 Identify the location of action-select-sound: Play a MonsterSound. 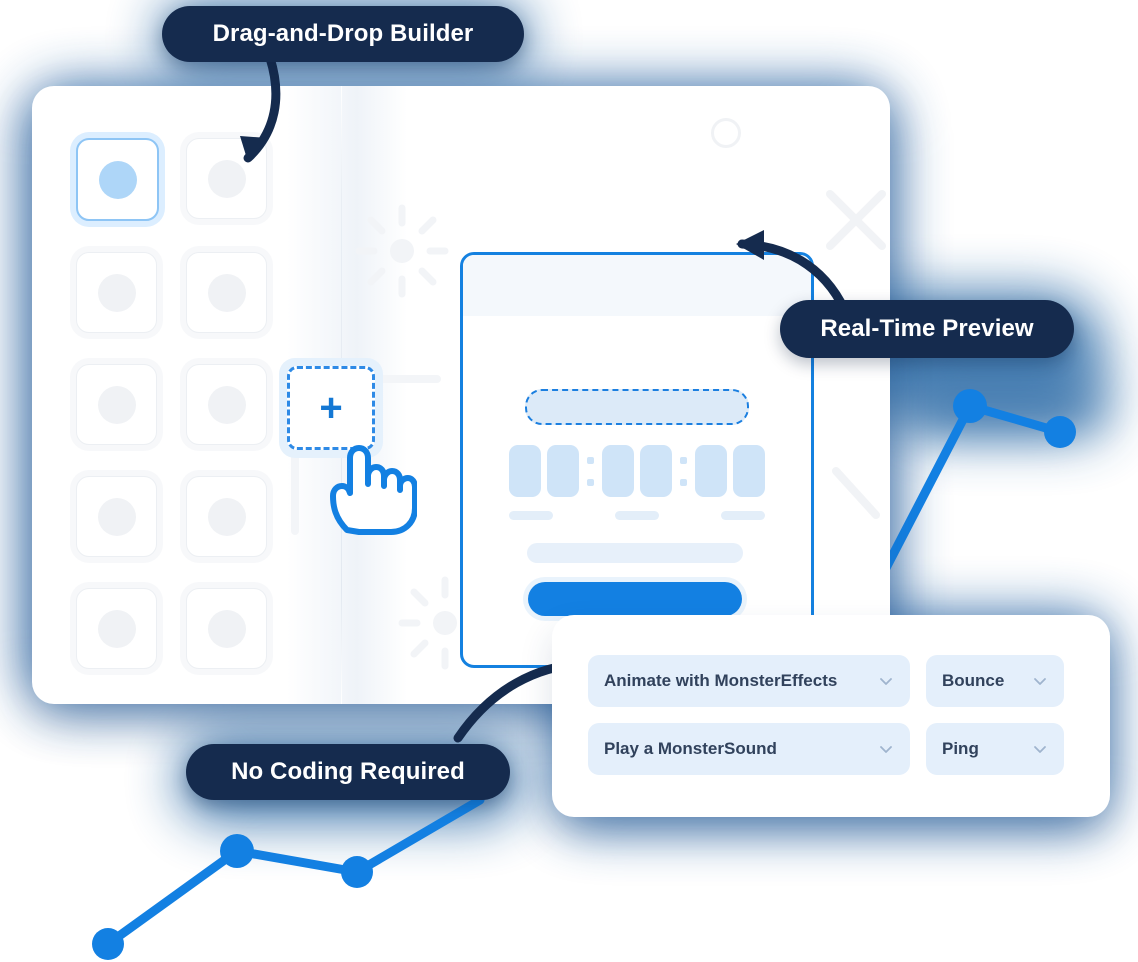
(749, 749).